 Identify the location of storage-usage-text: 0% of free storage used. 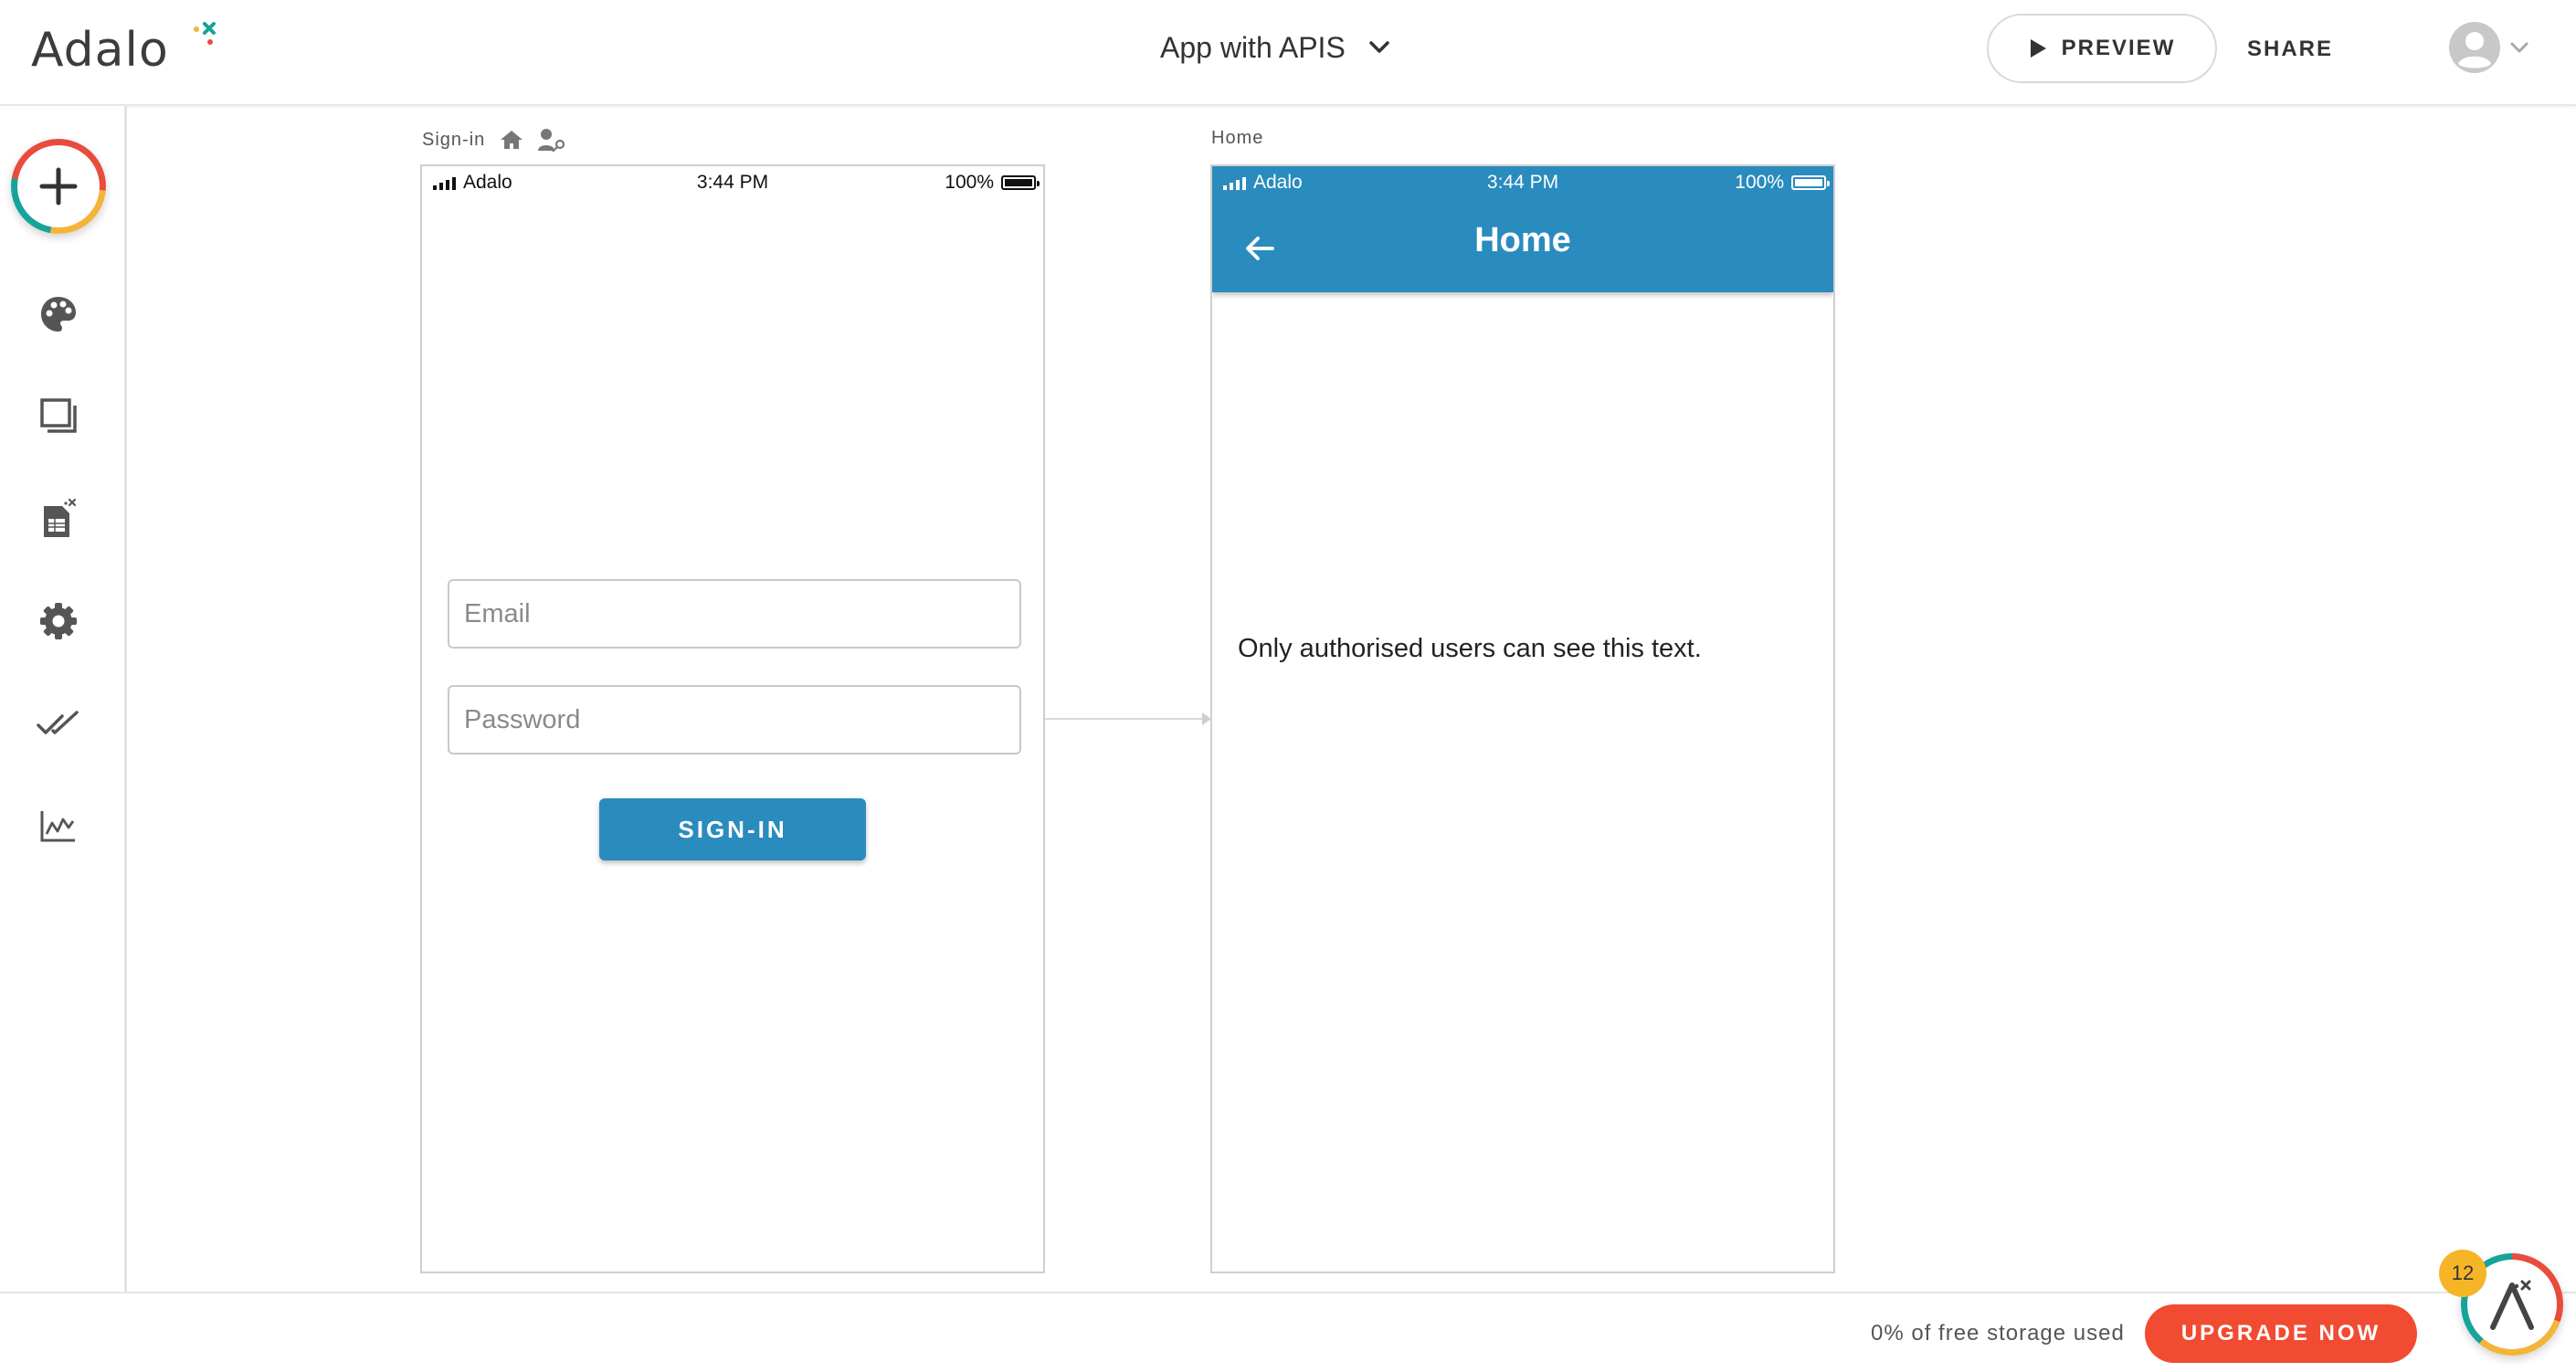
(1998, 1334).